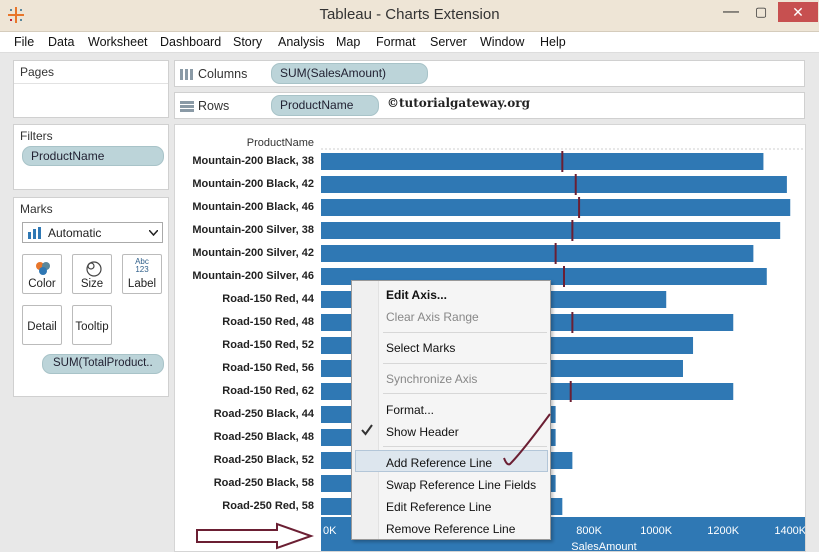 This screenshot has width=819, height=552. I want to click on menu-edit-reference-line: Edit Reference Line, so click(438, 507).